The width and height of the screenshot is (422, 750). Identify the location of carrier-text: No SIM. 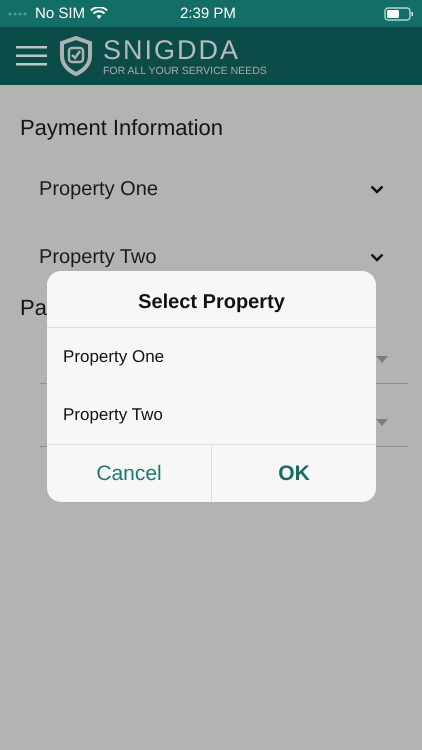
(60, 13).